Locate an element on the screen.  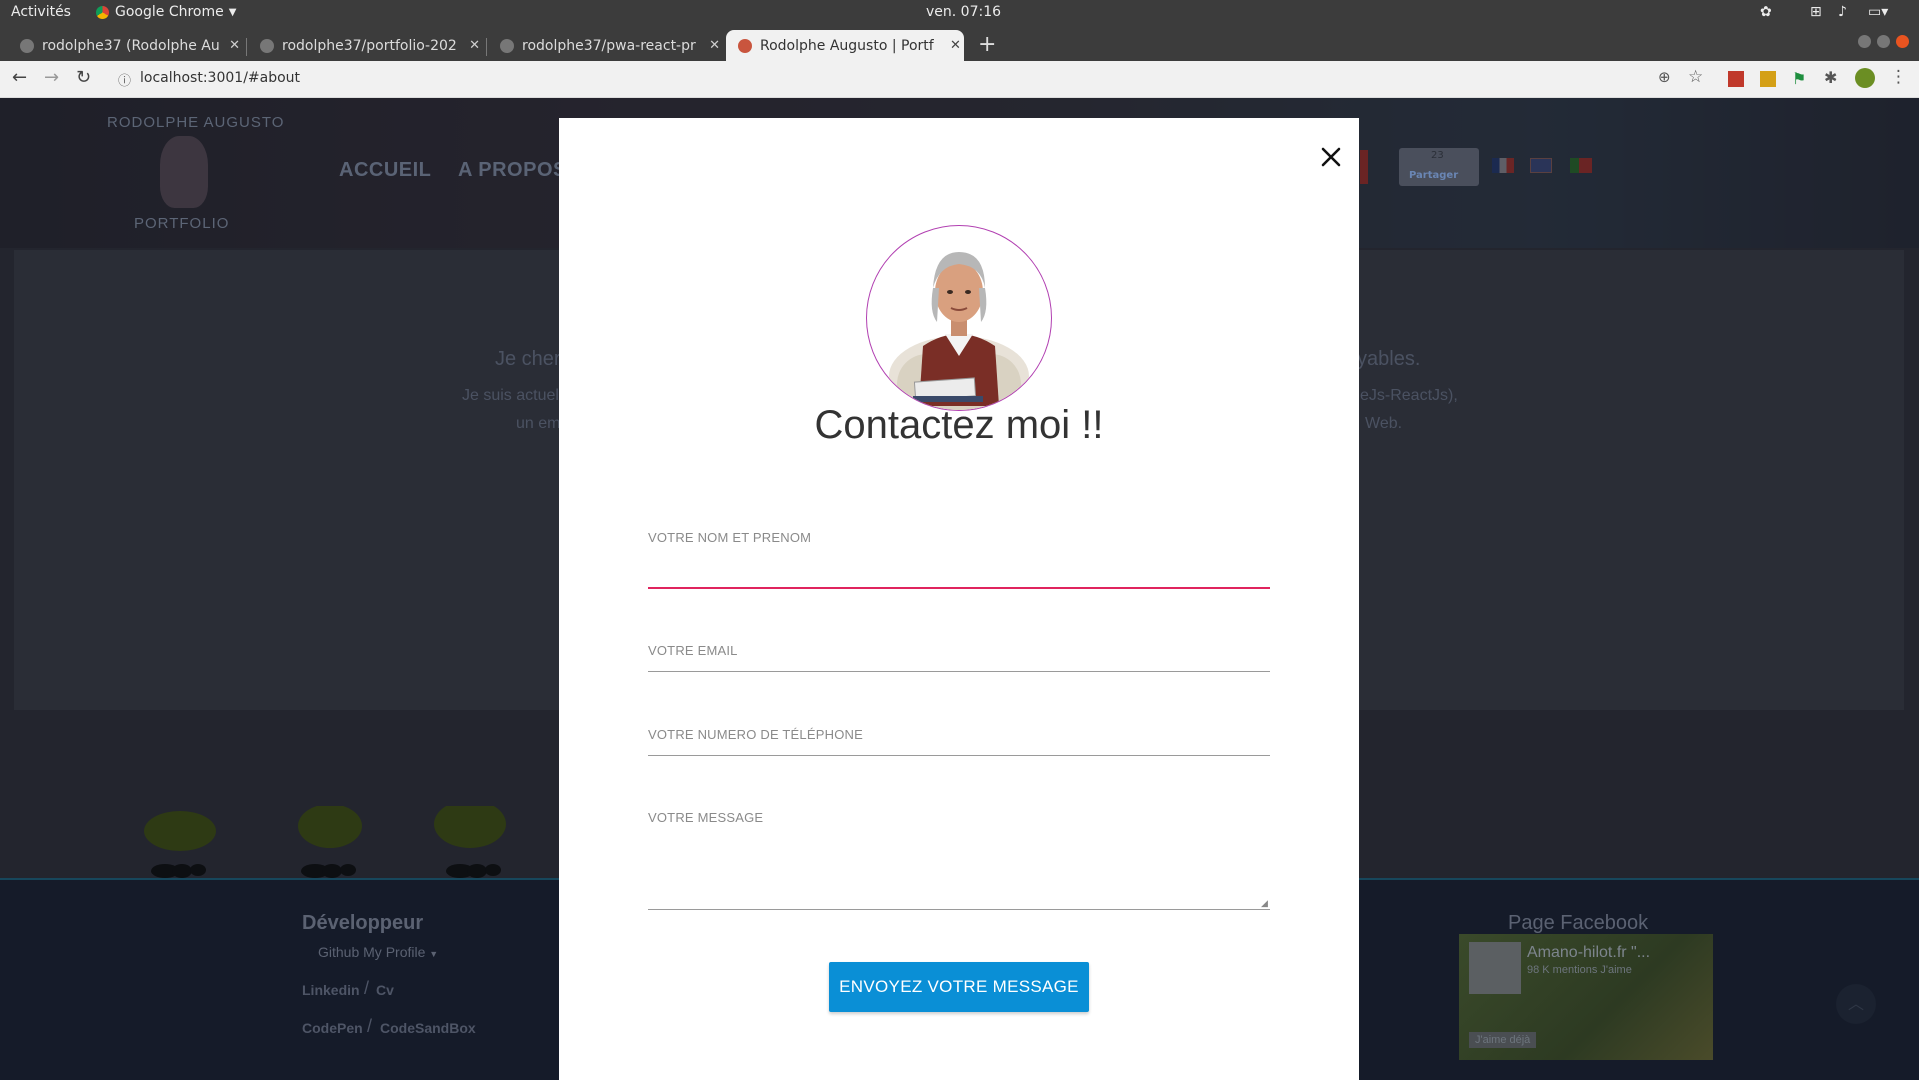
footer-cv-link: Cv is located at coordinates (385, 990).